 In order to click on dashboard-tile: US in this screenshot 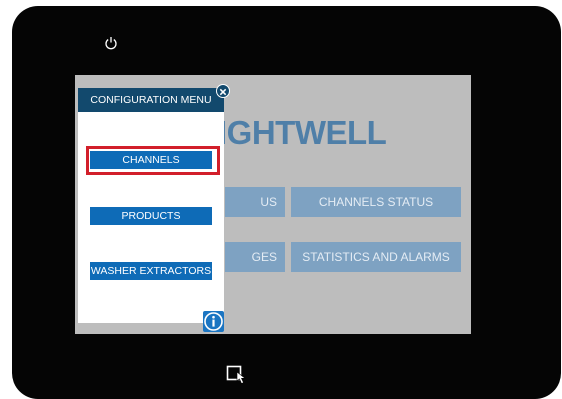, I will do `click(255, 202)`.